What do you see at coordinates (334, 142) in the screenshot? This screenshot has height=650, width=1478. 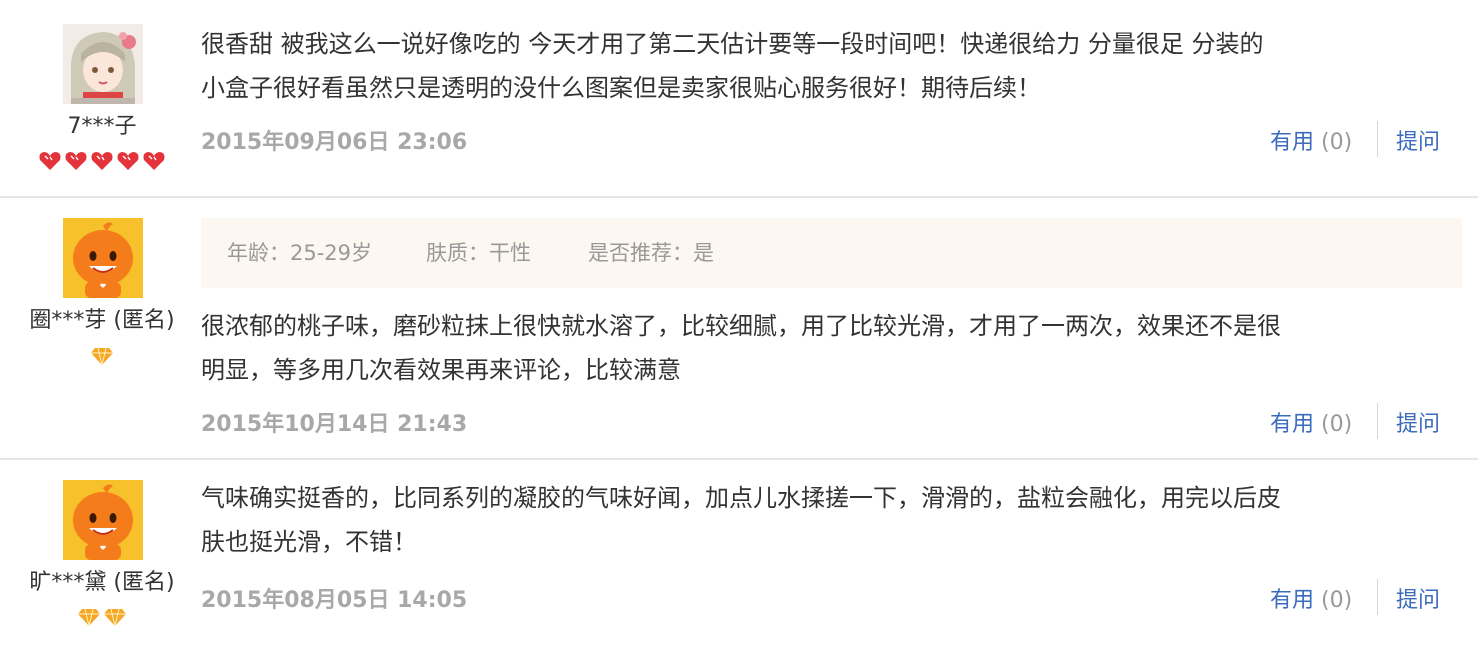 I see `review-date: 2015年09月06日 23:06` at bounding box center [334, 142].